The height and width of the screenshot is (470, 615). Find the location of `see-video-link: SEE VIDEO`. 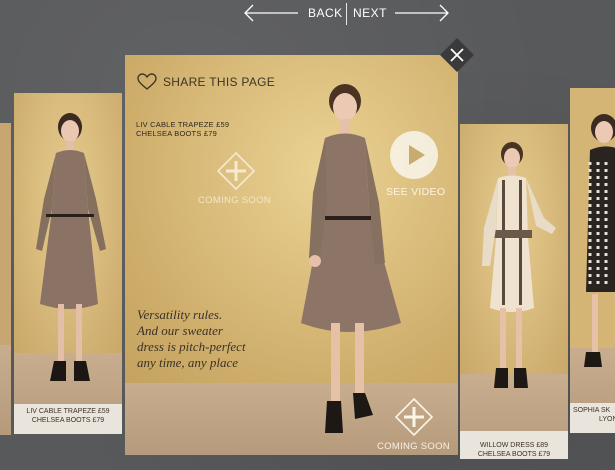

see-video-link: SEE VIDEO is located at coordinates (415, 192).